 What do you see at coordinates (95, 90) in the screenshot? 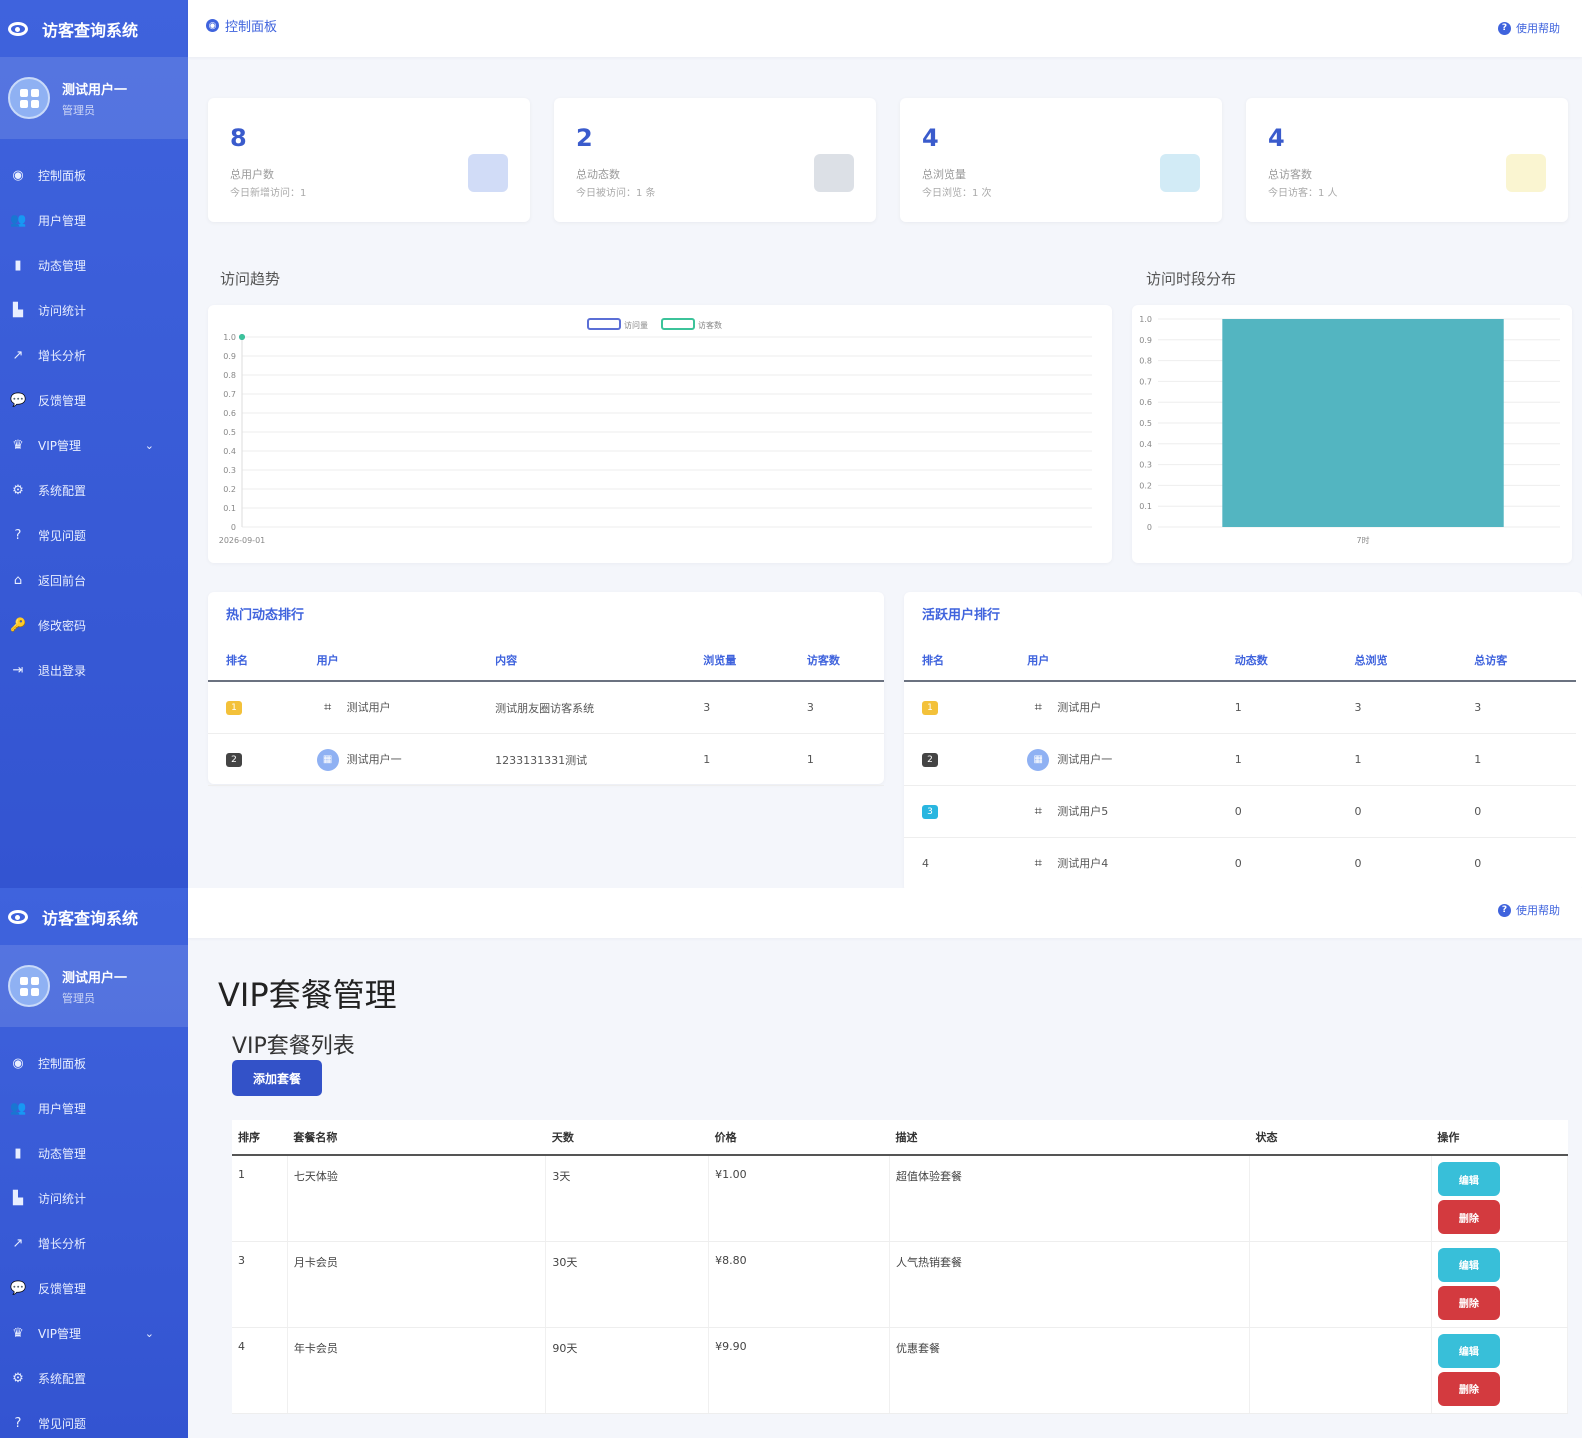
I see `user-name: 测试用户一` at bounding box center [95, 90].